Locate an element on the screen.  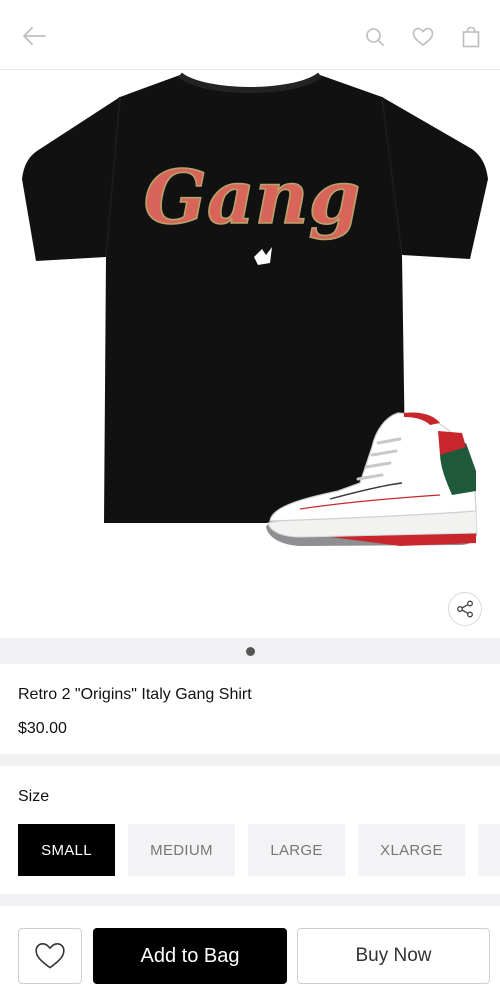
bag-button is located at coordinates (471, 37).